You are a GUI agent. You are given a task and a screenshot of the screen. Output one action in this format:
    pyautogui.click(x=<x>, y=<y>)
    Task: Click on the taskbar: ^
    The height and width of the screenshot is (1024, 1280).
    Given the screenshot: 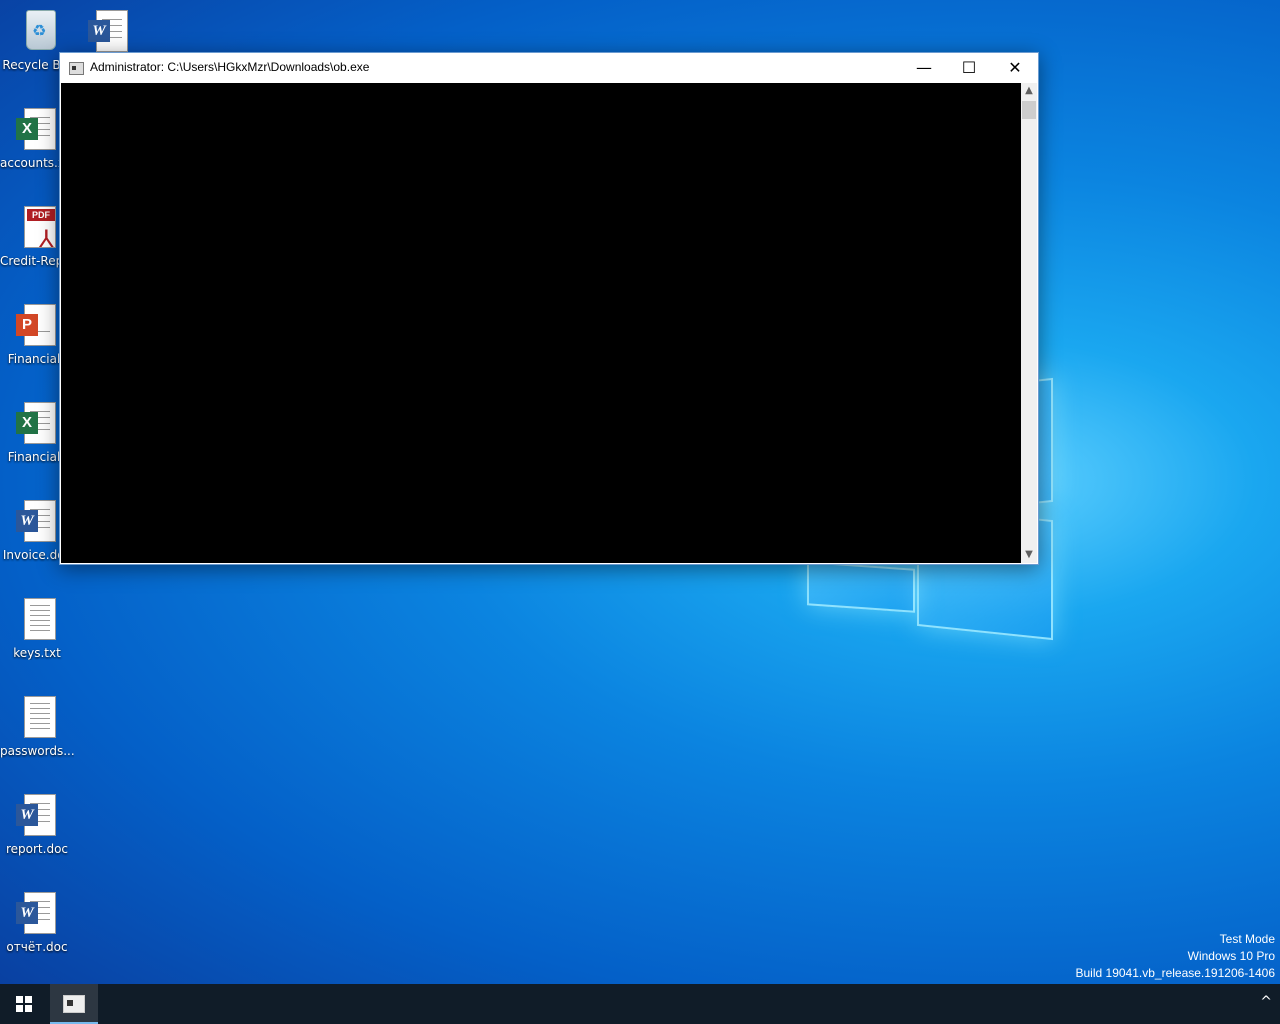 What is the action you would take?
    pyautogui.click(x=640, y=1004)
    